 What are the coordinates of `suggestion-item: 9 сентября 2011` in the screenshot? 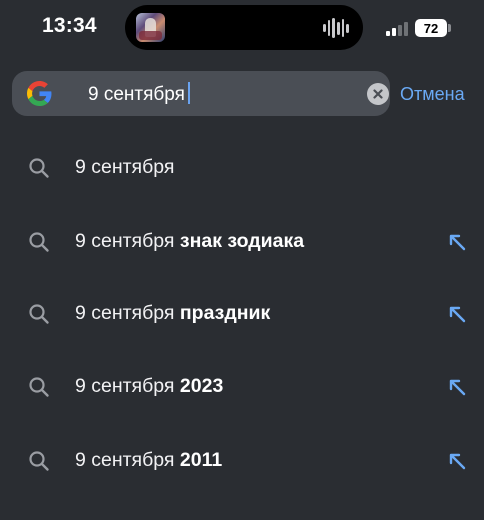 It's located at (242, 461).